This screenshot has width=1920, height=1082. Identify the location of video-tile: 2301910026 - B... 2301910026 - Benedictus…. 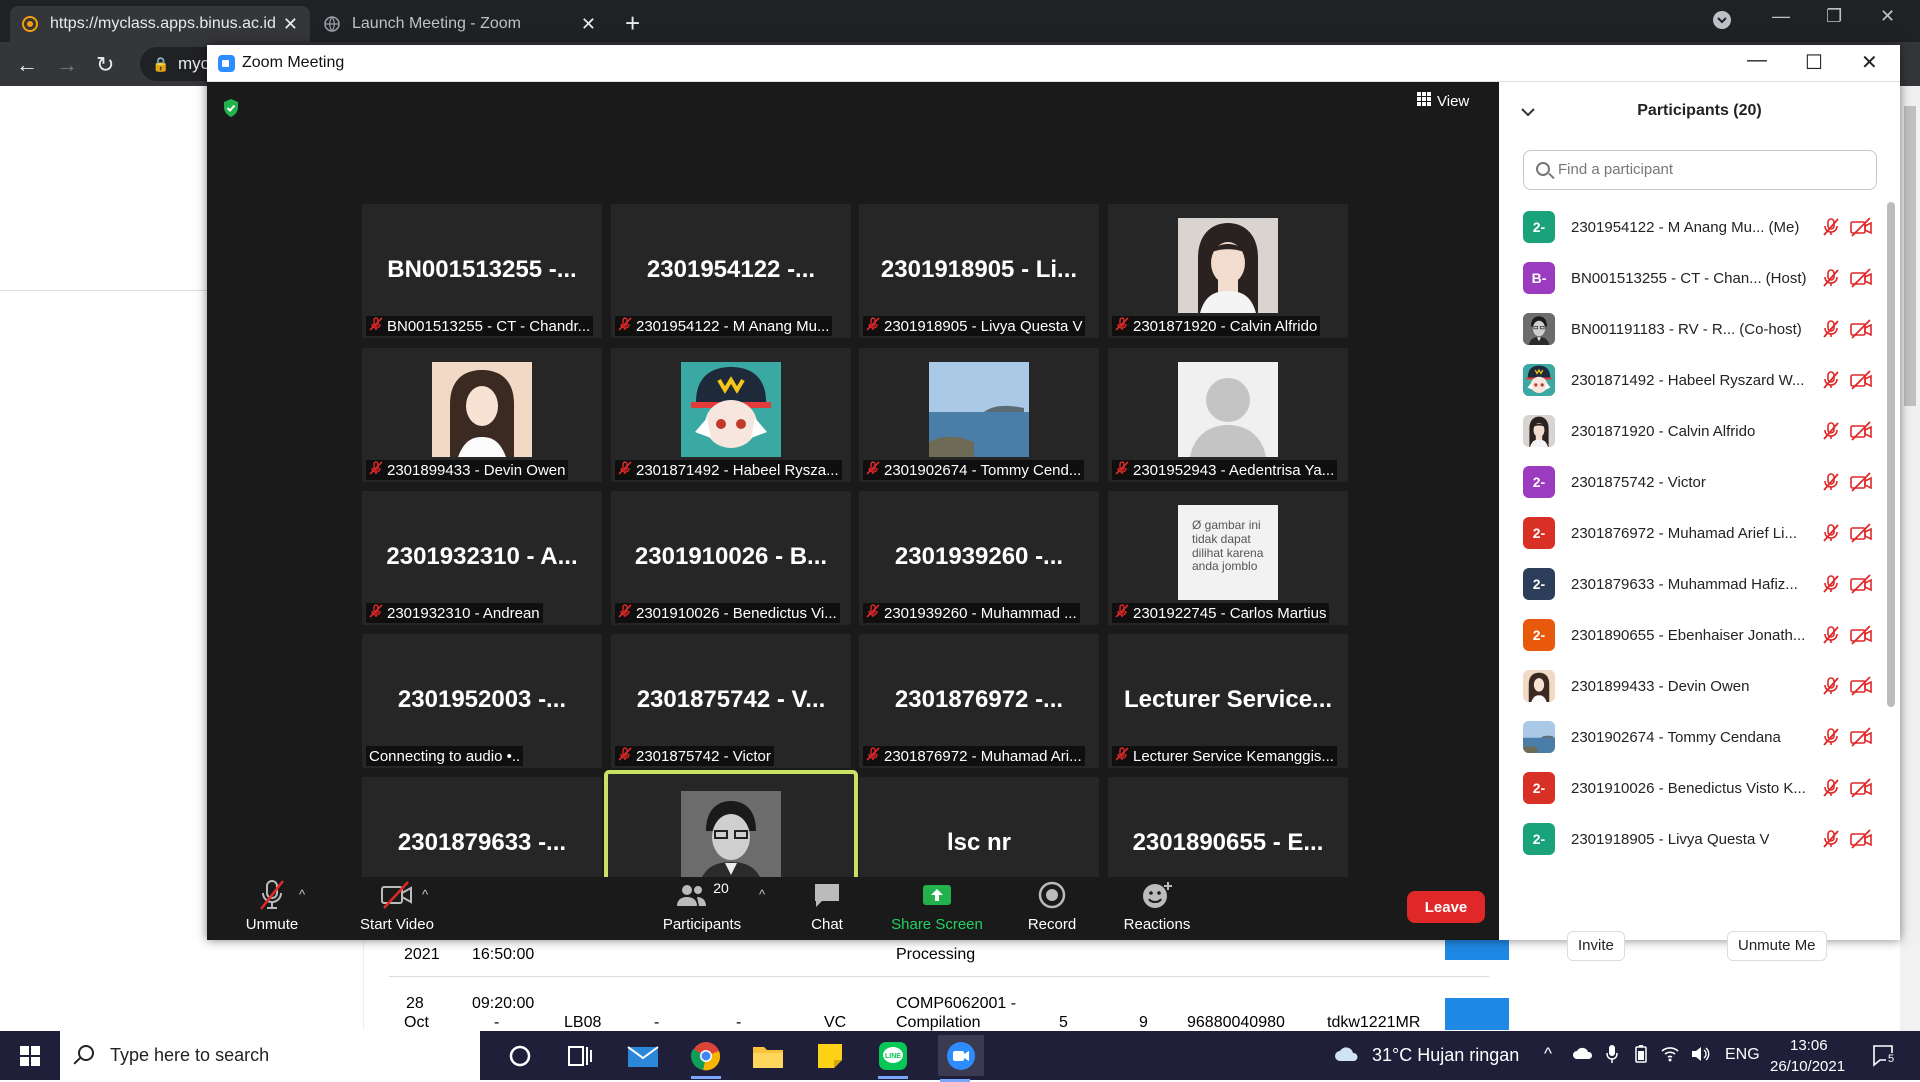
(731, 558).